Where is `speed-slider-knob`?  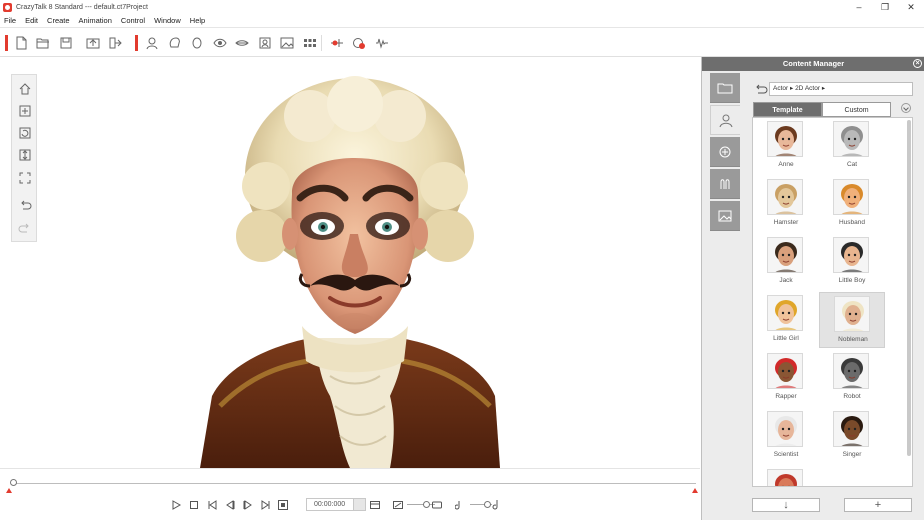 speed-slider-knob is located at coordinates (426, 504).